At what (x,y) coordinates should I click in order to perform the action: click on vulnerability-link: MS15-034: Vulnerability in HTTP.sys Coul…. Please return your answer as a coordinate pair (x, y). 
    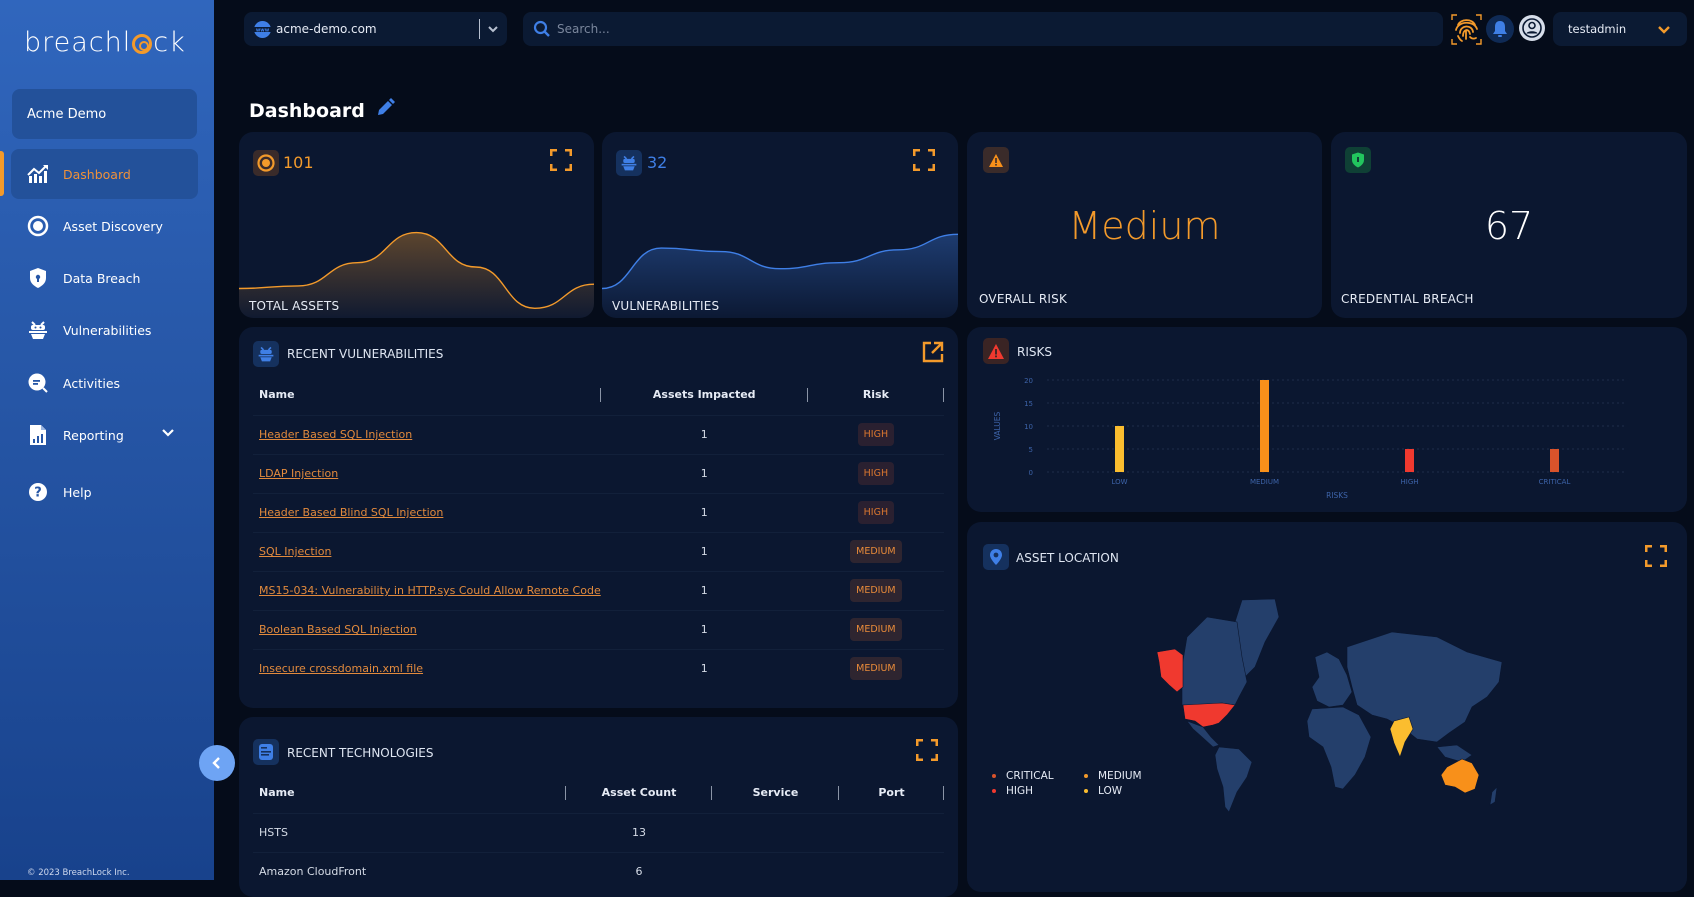
    Looking at the image, I should click on (430, 590).